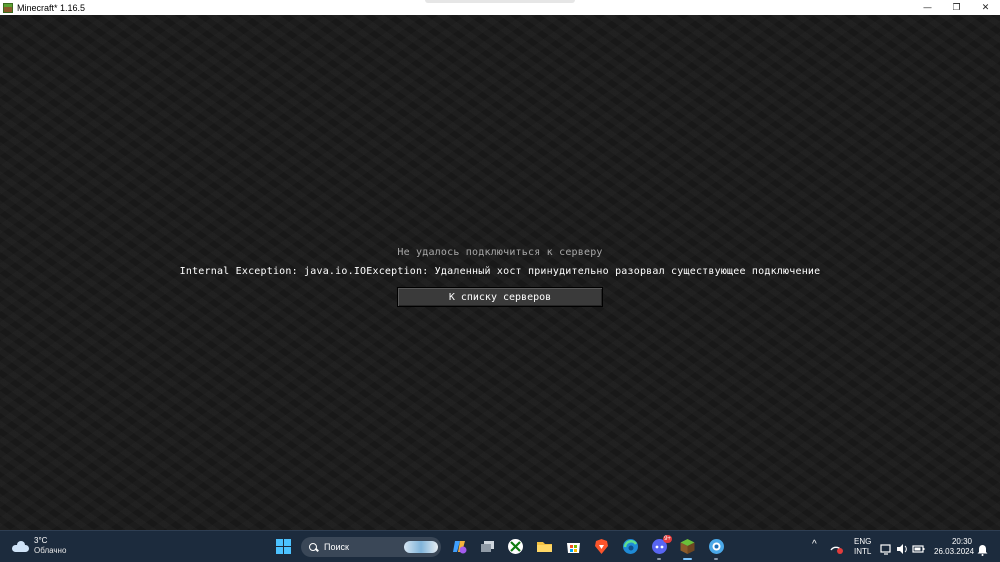  I want to click on minimize-button: —, so click(927, 7).